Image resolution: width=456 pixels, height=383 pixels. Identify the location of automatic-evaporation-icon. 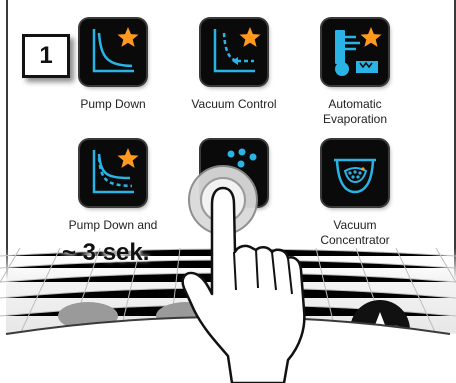
(358, 51).